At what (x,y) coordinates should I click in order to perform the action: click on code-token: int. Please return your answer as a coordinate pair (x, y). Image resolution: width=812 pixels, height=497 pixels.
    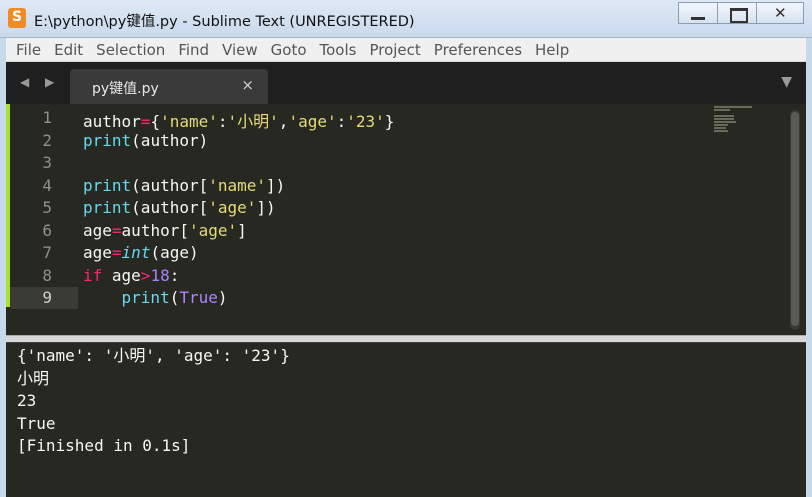
    Looking at the image, I should click on (136, 252).